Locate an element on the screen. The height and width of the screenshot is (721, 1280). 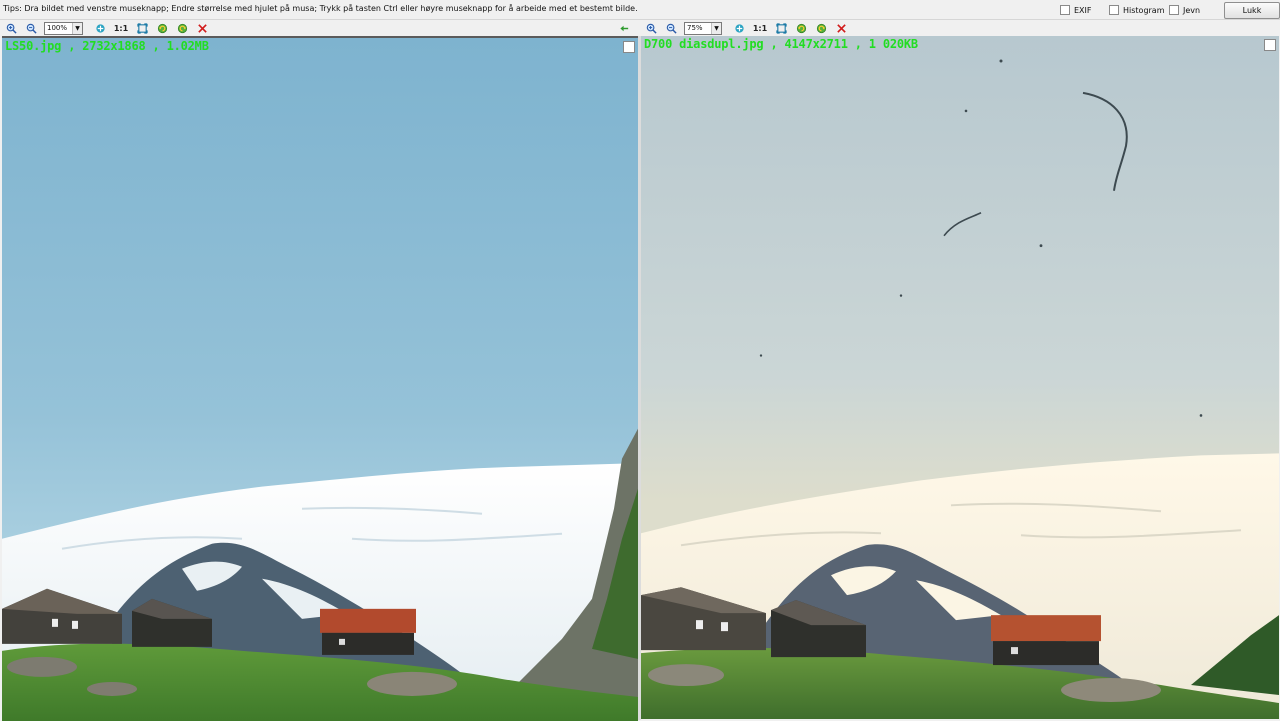
zoom-select: 100% ▼ is located at coordinates (63, 28).